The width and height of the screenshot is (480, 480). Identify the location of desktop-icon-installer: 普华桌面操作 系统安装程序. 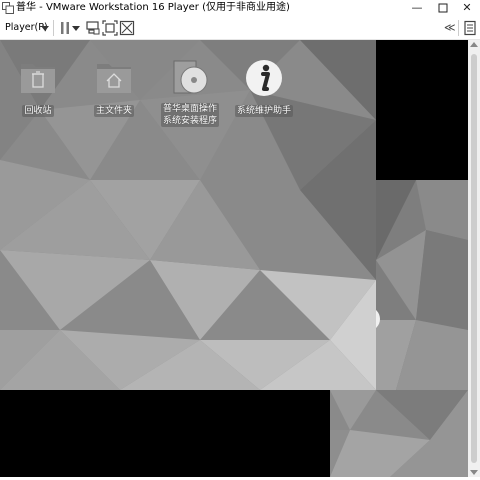
(190, 92).